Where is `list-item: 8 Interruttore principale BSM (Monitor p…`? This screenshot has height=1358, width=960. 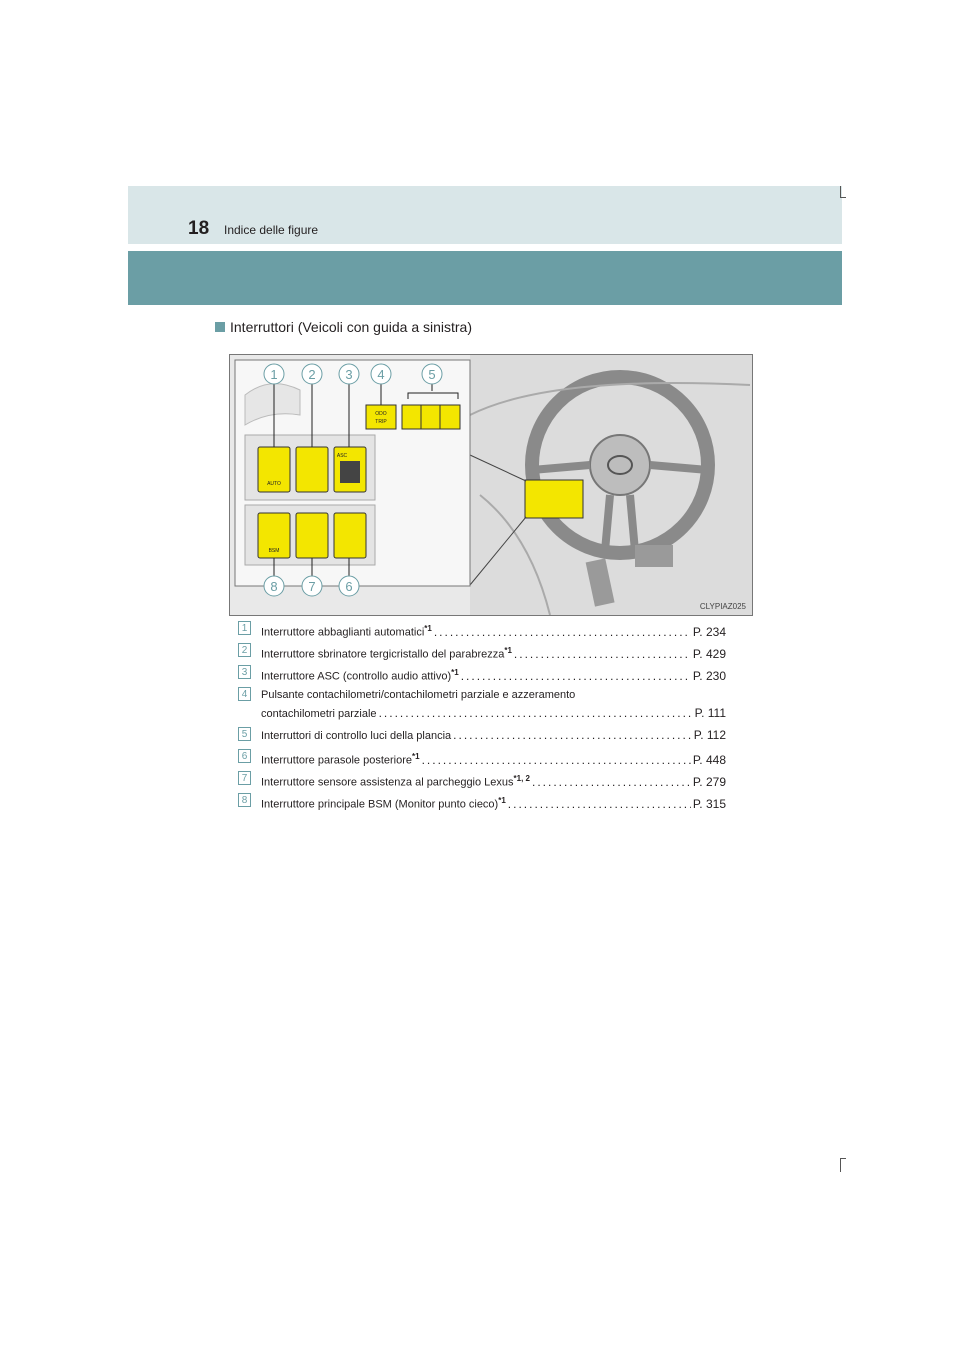
list-item: 8 Interruttore principale BSM (Monitor p… is located at coordinates (480, 801).